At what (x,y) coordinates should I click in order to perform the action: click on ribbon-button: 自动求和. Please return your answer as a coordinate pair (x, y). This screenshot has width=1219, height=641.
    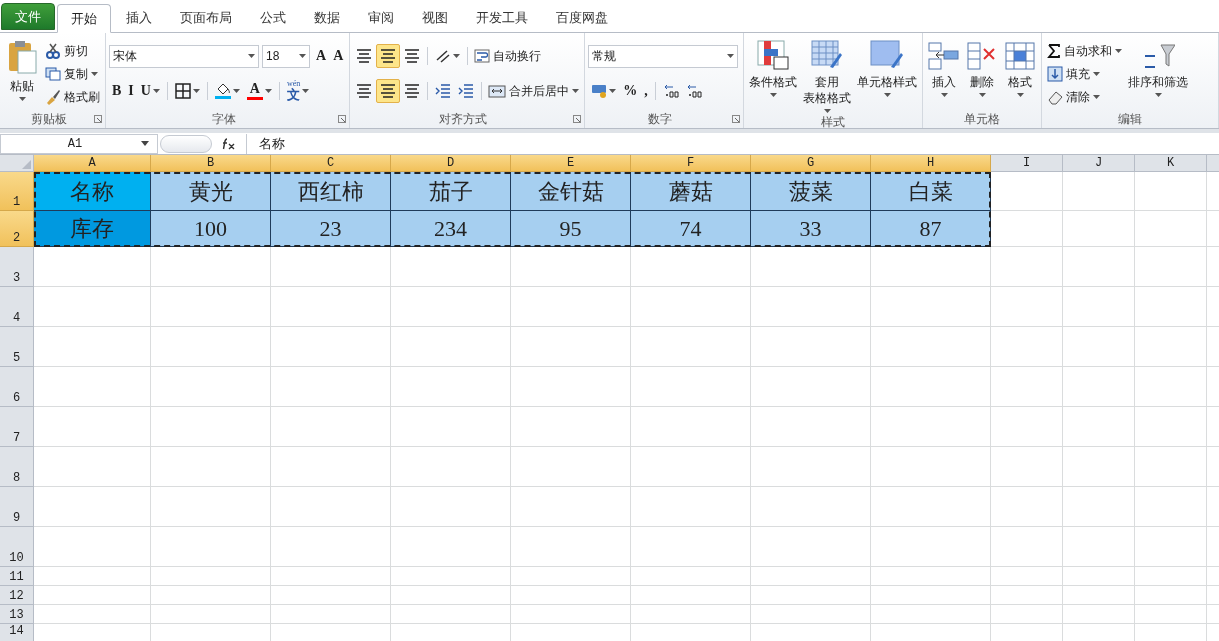
    Looking at the image, I should click on (1085, 50).